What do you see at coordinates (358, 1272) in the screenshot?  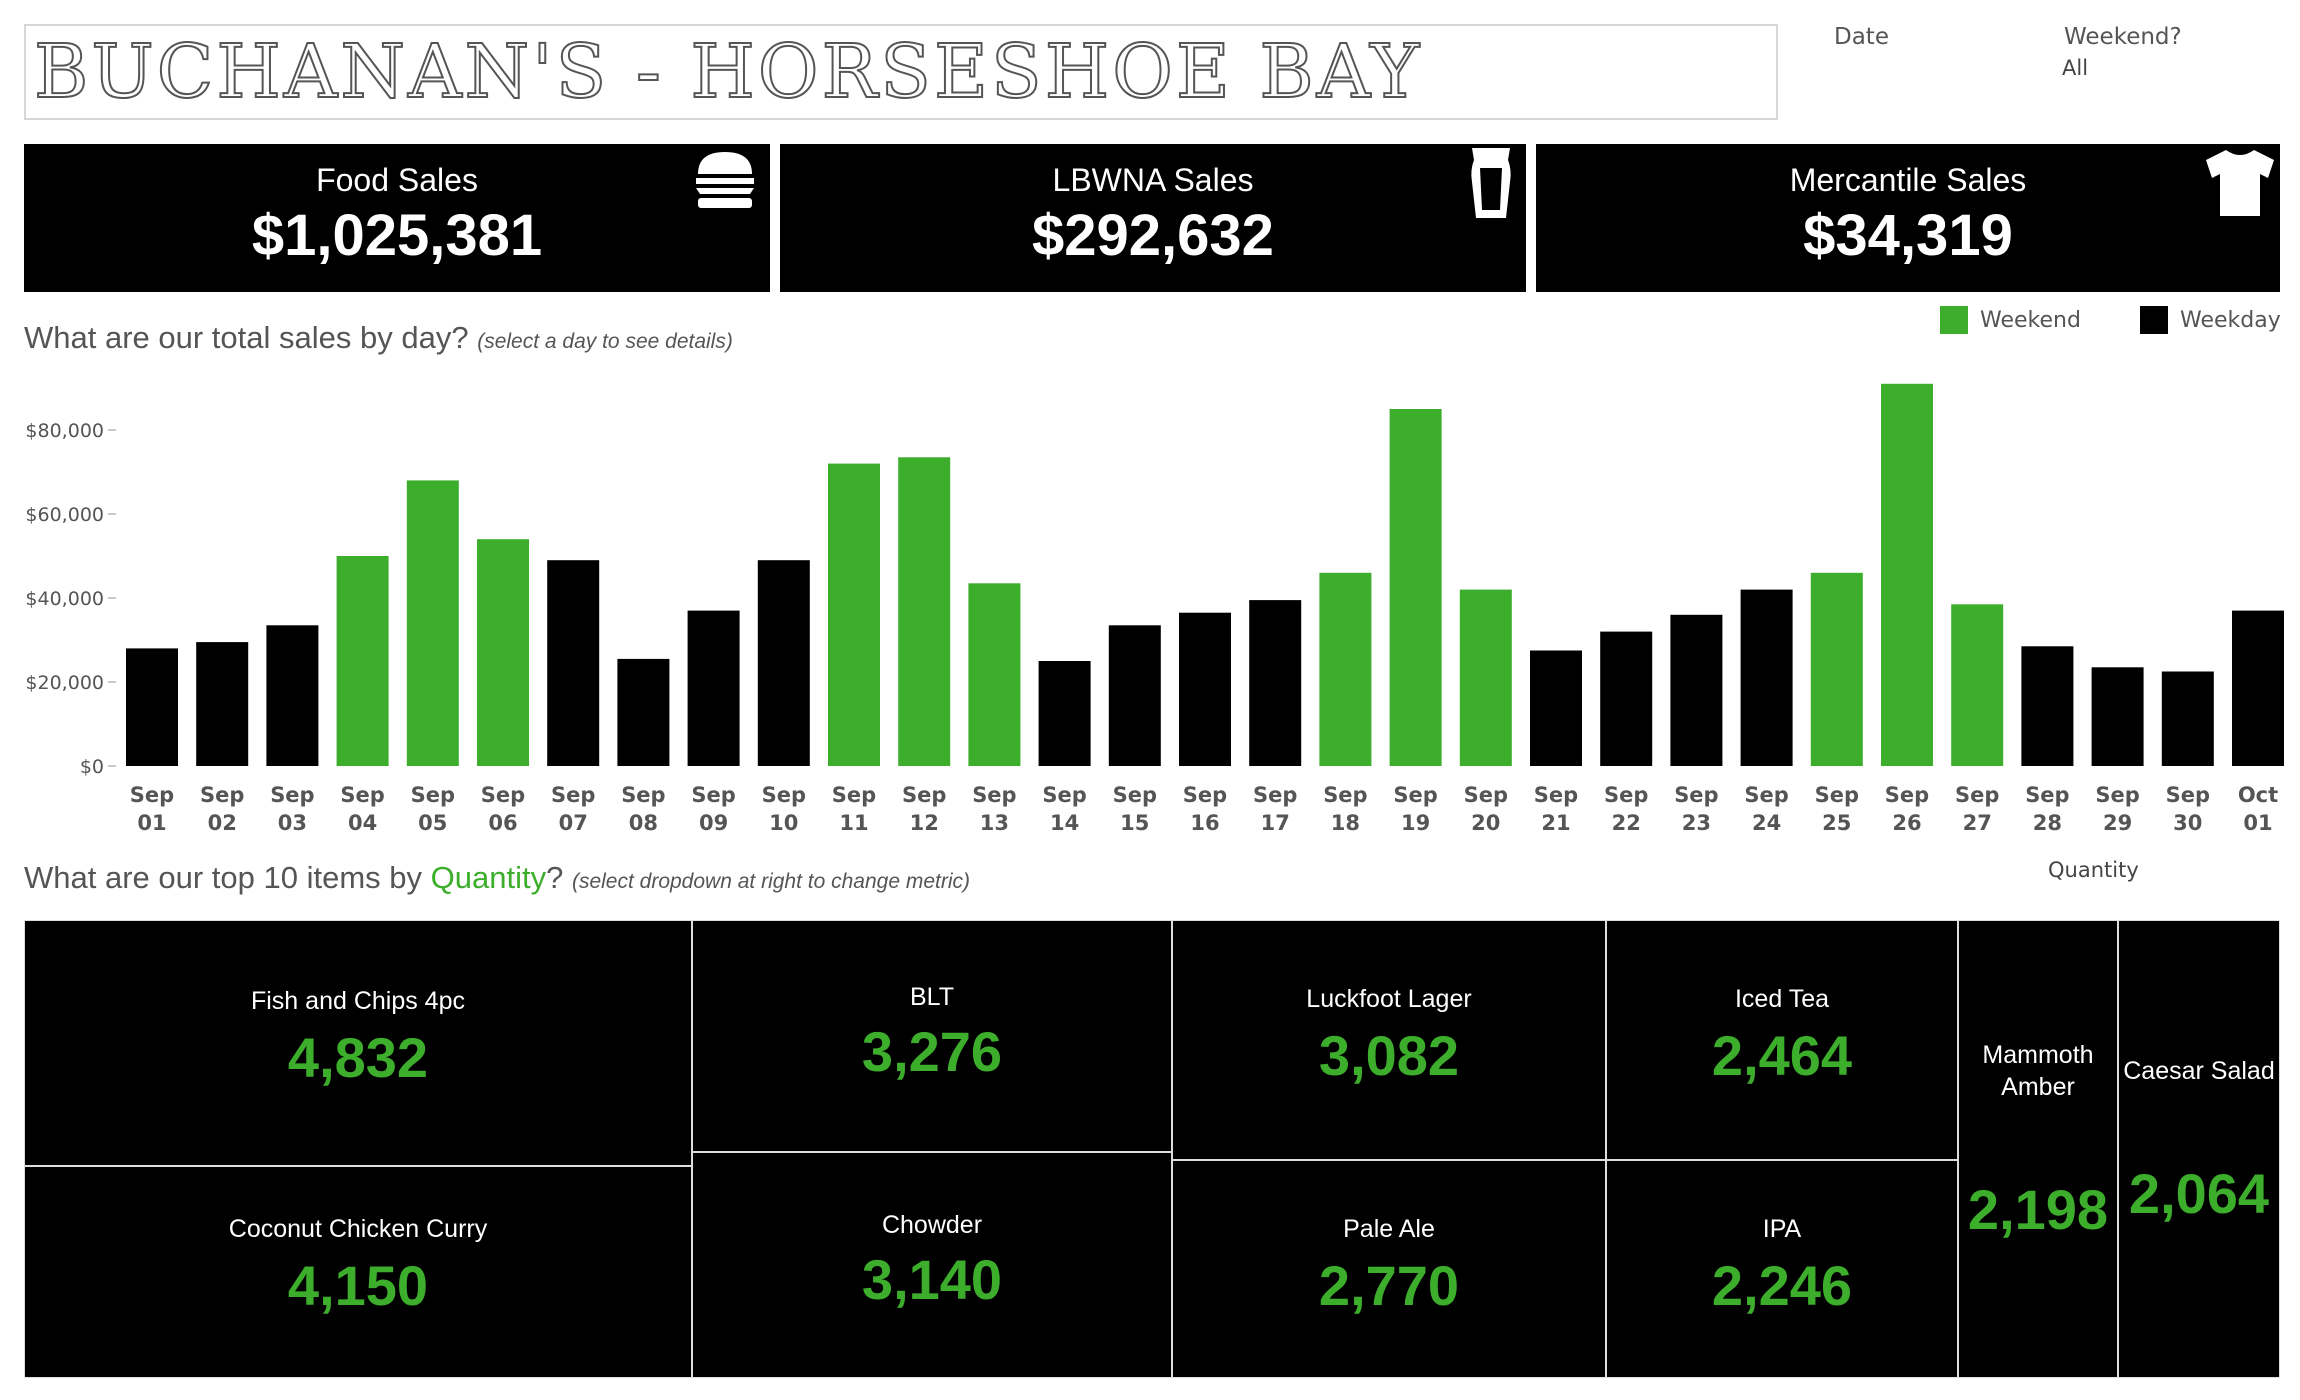 I see `treemap-cell: Coconut Chicken Curry 4,150` at bounding box center [358, 1272].